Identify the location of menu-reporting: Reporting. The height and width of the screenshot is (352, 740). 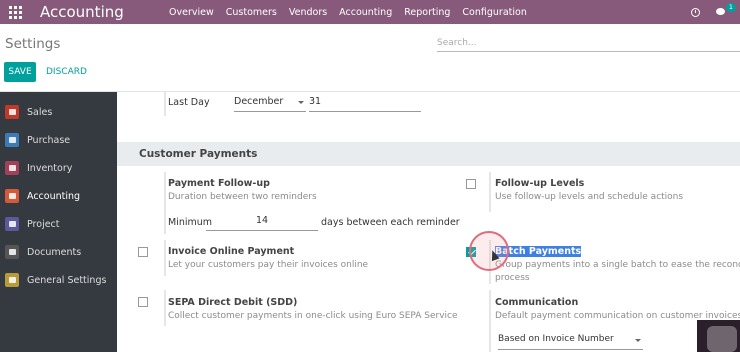
(427, 12).